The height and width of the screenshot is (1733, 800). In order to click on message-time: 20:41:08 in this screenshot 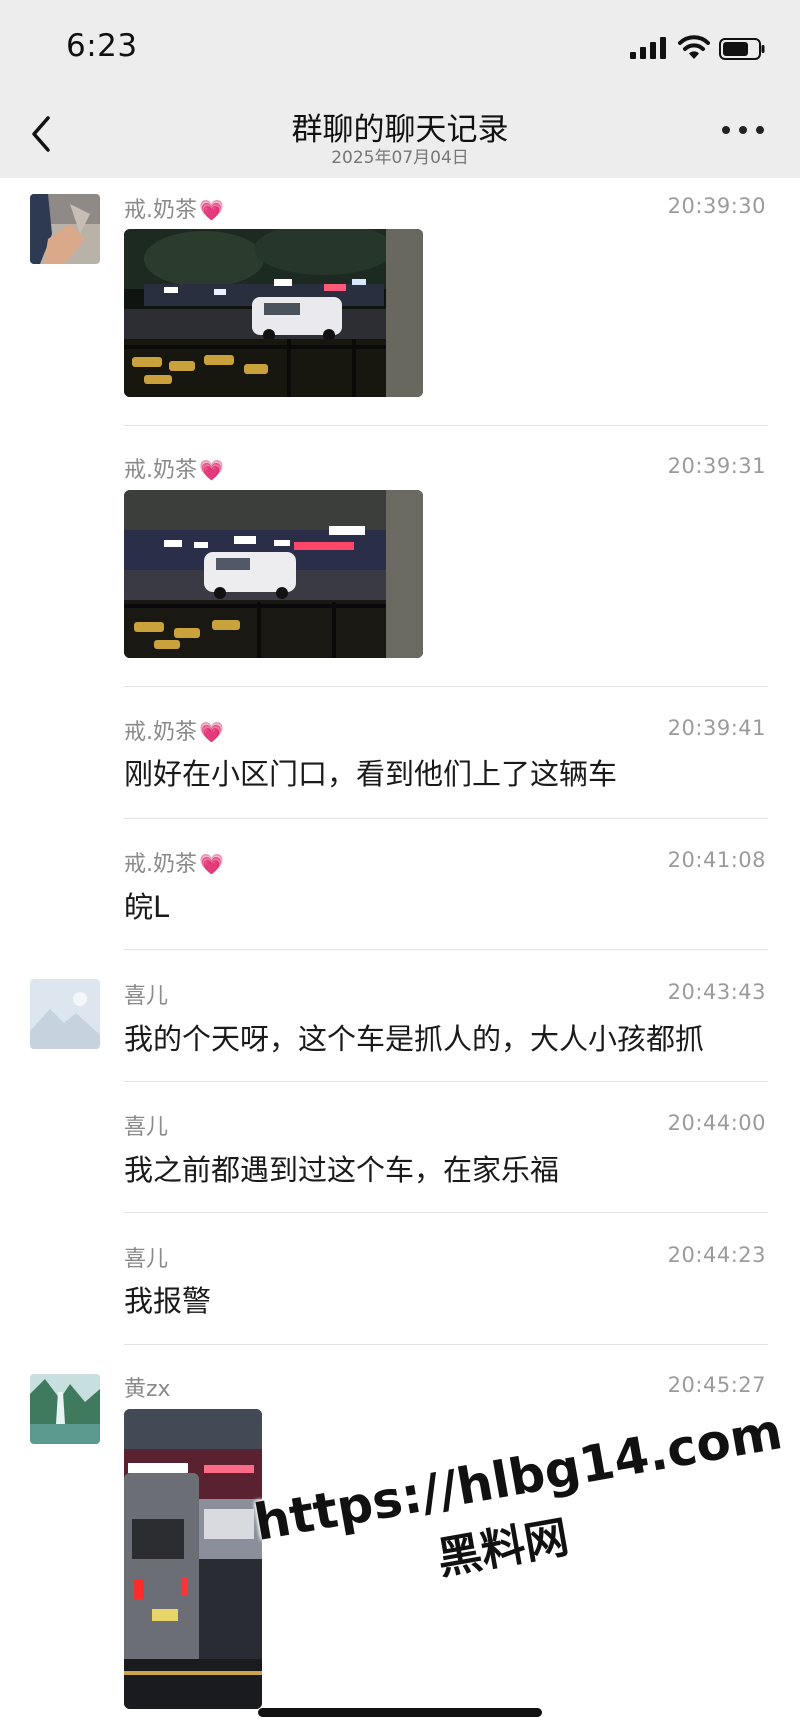, I will do `click(716, 860)`.